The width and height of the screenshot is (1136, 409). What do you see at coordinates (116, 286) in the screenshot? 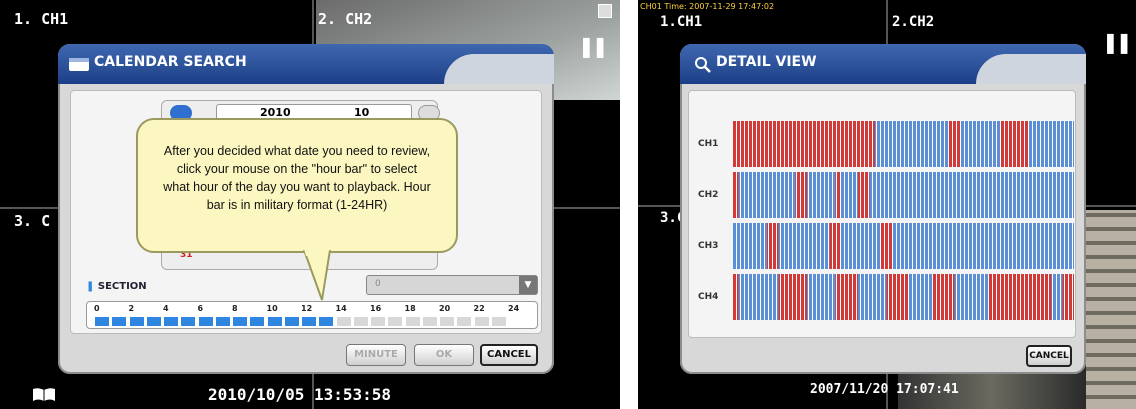
I see `section-label: ❚ SECTION` at bounding box center [116, 286].